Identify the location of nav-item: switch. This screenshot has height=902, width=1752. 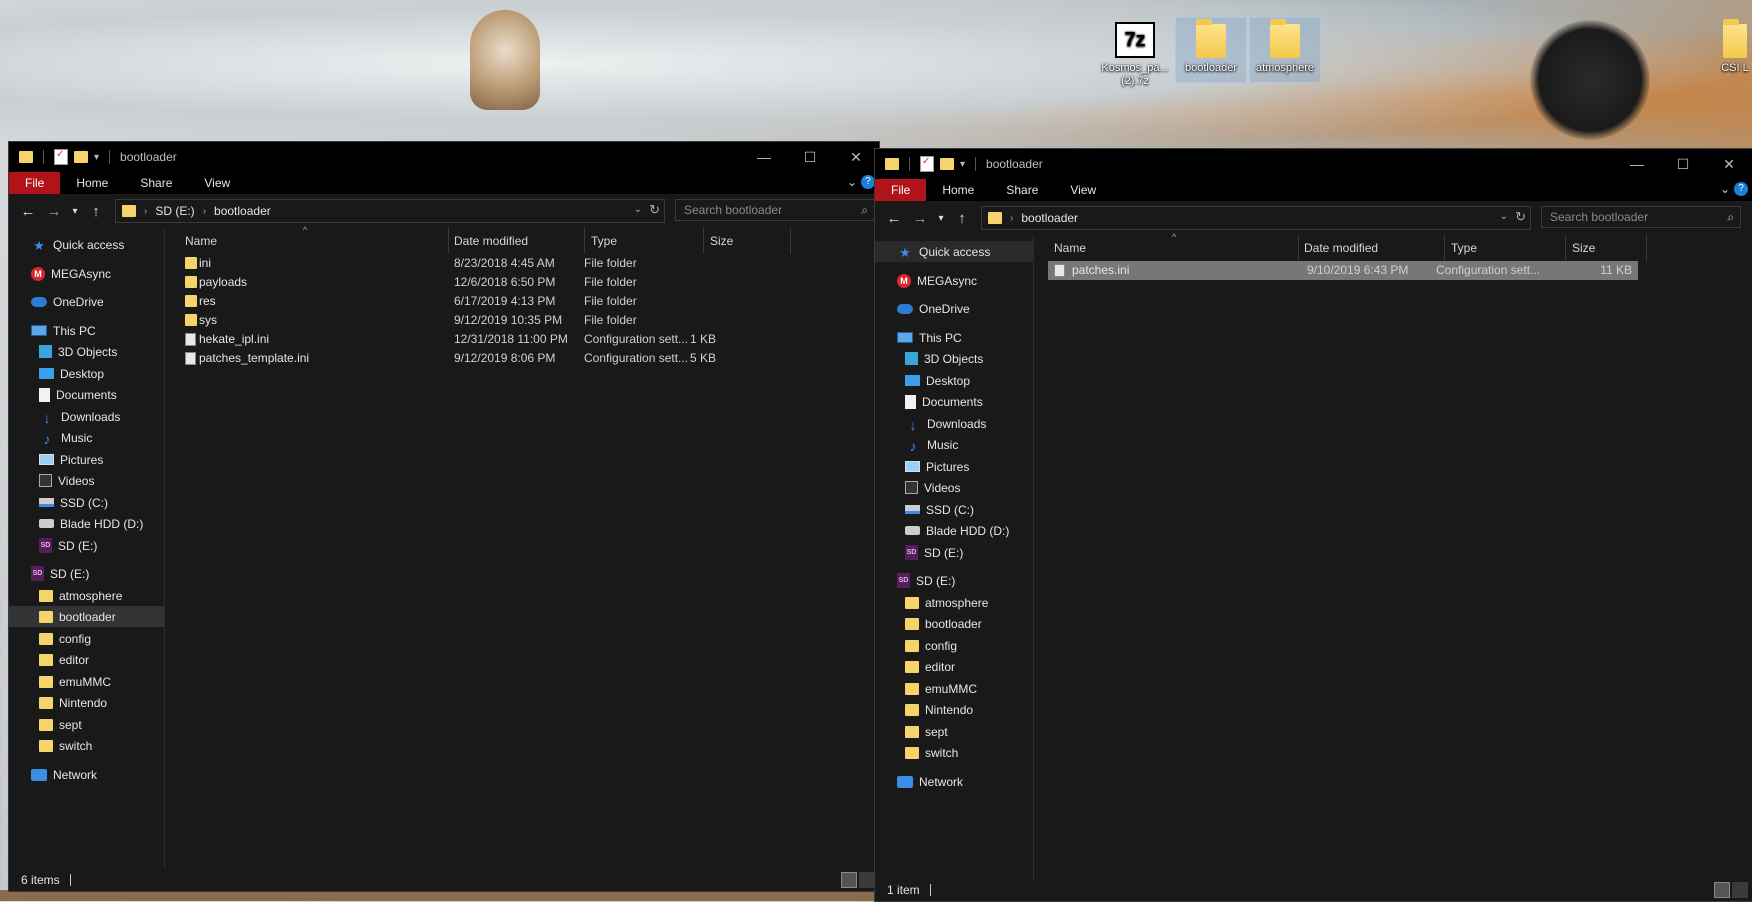
(86, 745).